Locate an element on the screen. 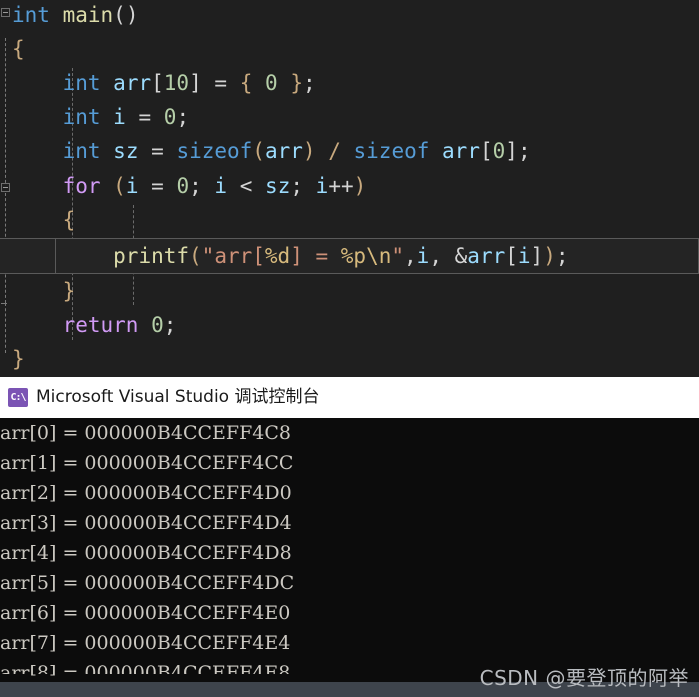 The width and height of the screenshot is (699, 697). code-line-3: int arr[10] = { 0 }; is located at coordinates (349, 83).